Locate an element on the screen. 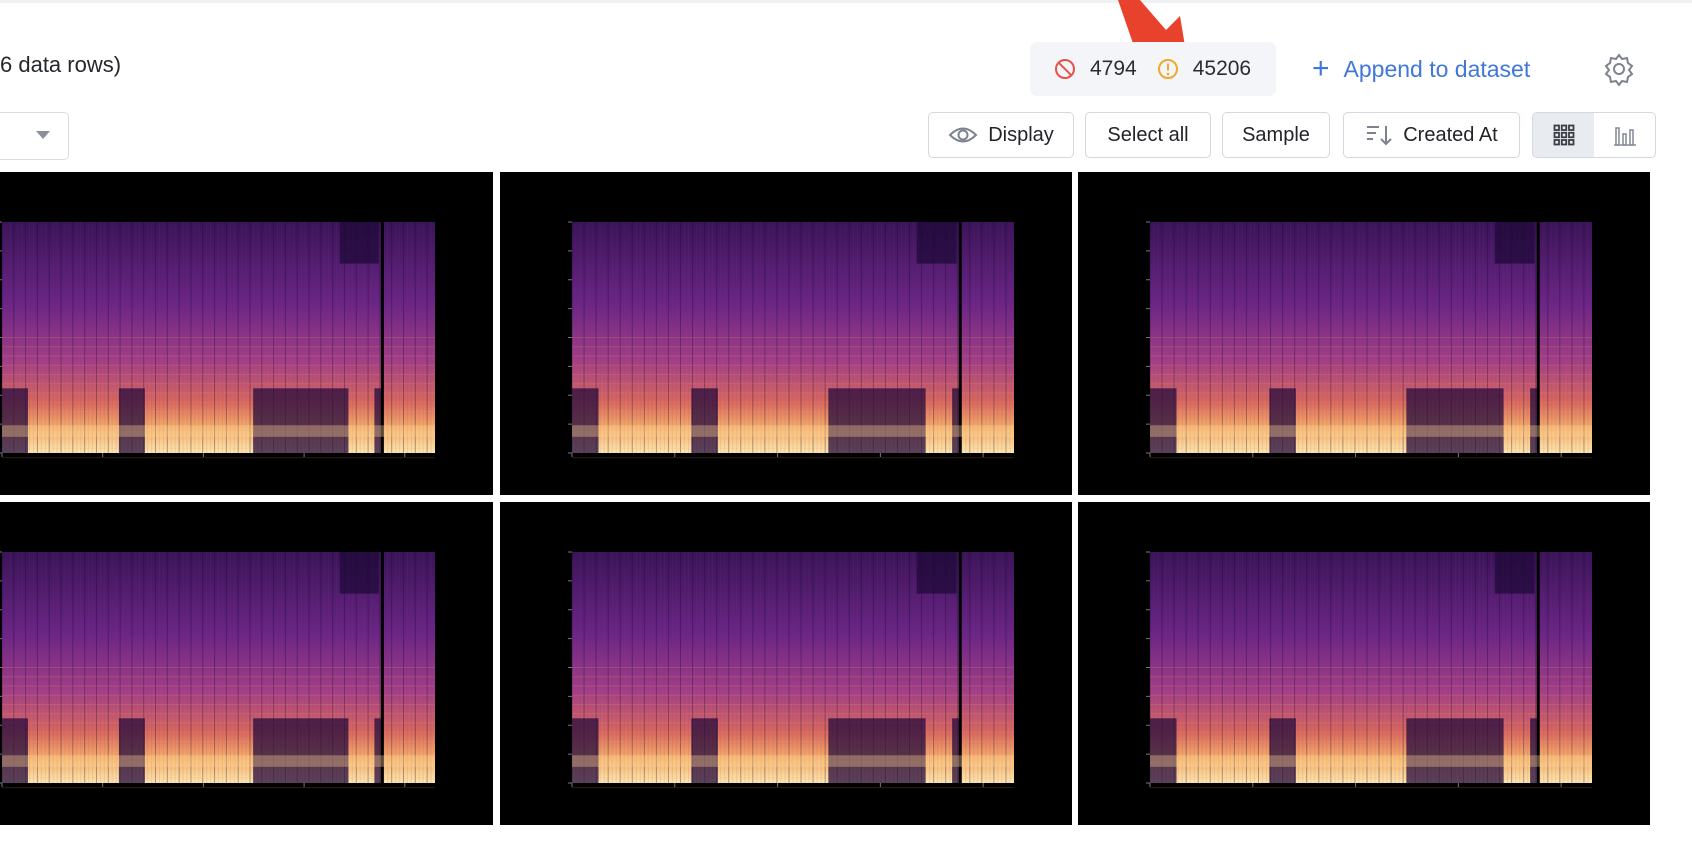 The image size is (1692, 856). display-button: Display is located at coordinates (1001, 135).